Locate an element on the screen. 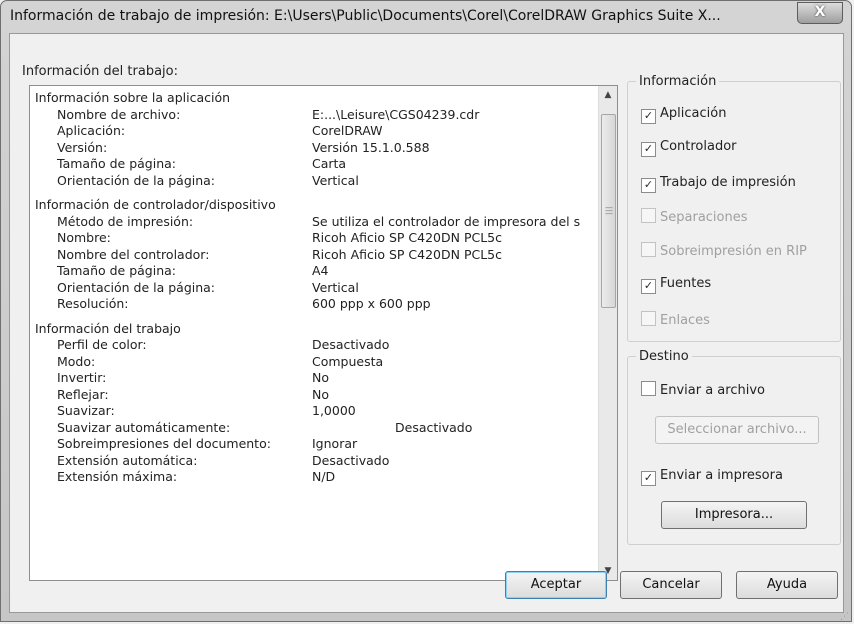  checkbox-trabajo-impresion: ✓ Trabajo de impresión is located at coordinates (718, 184).